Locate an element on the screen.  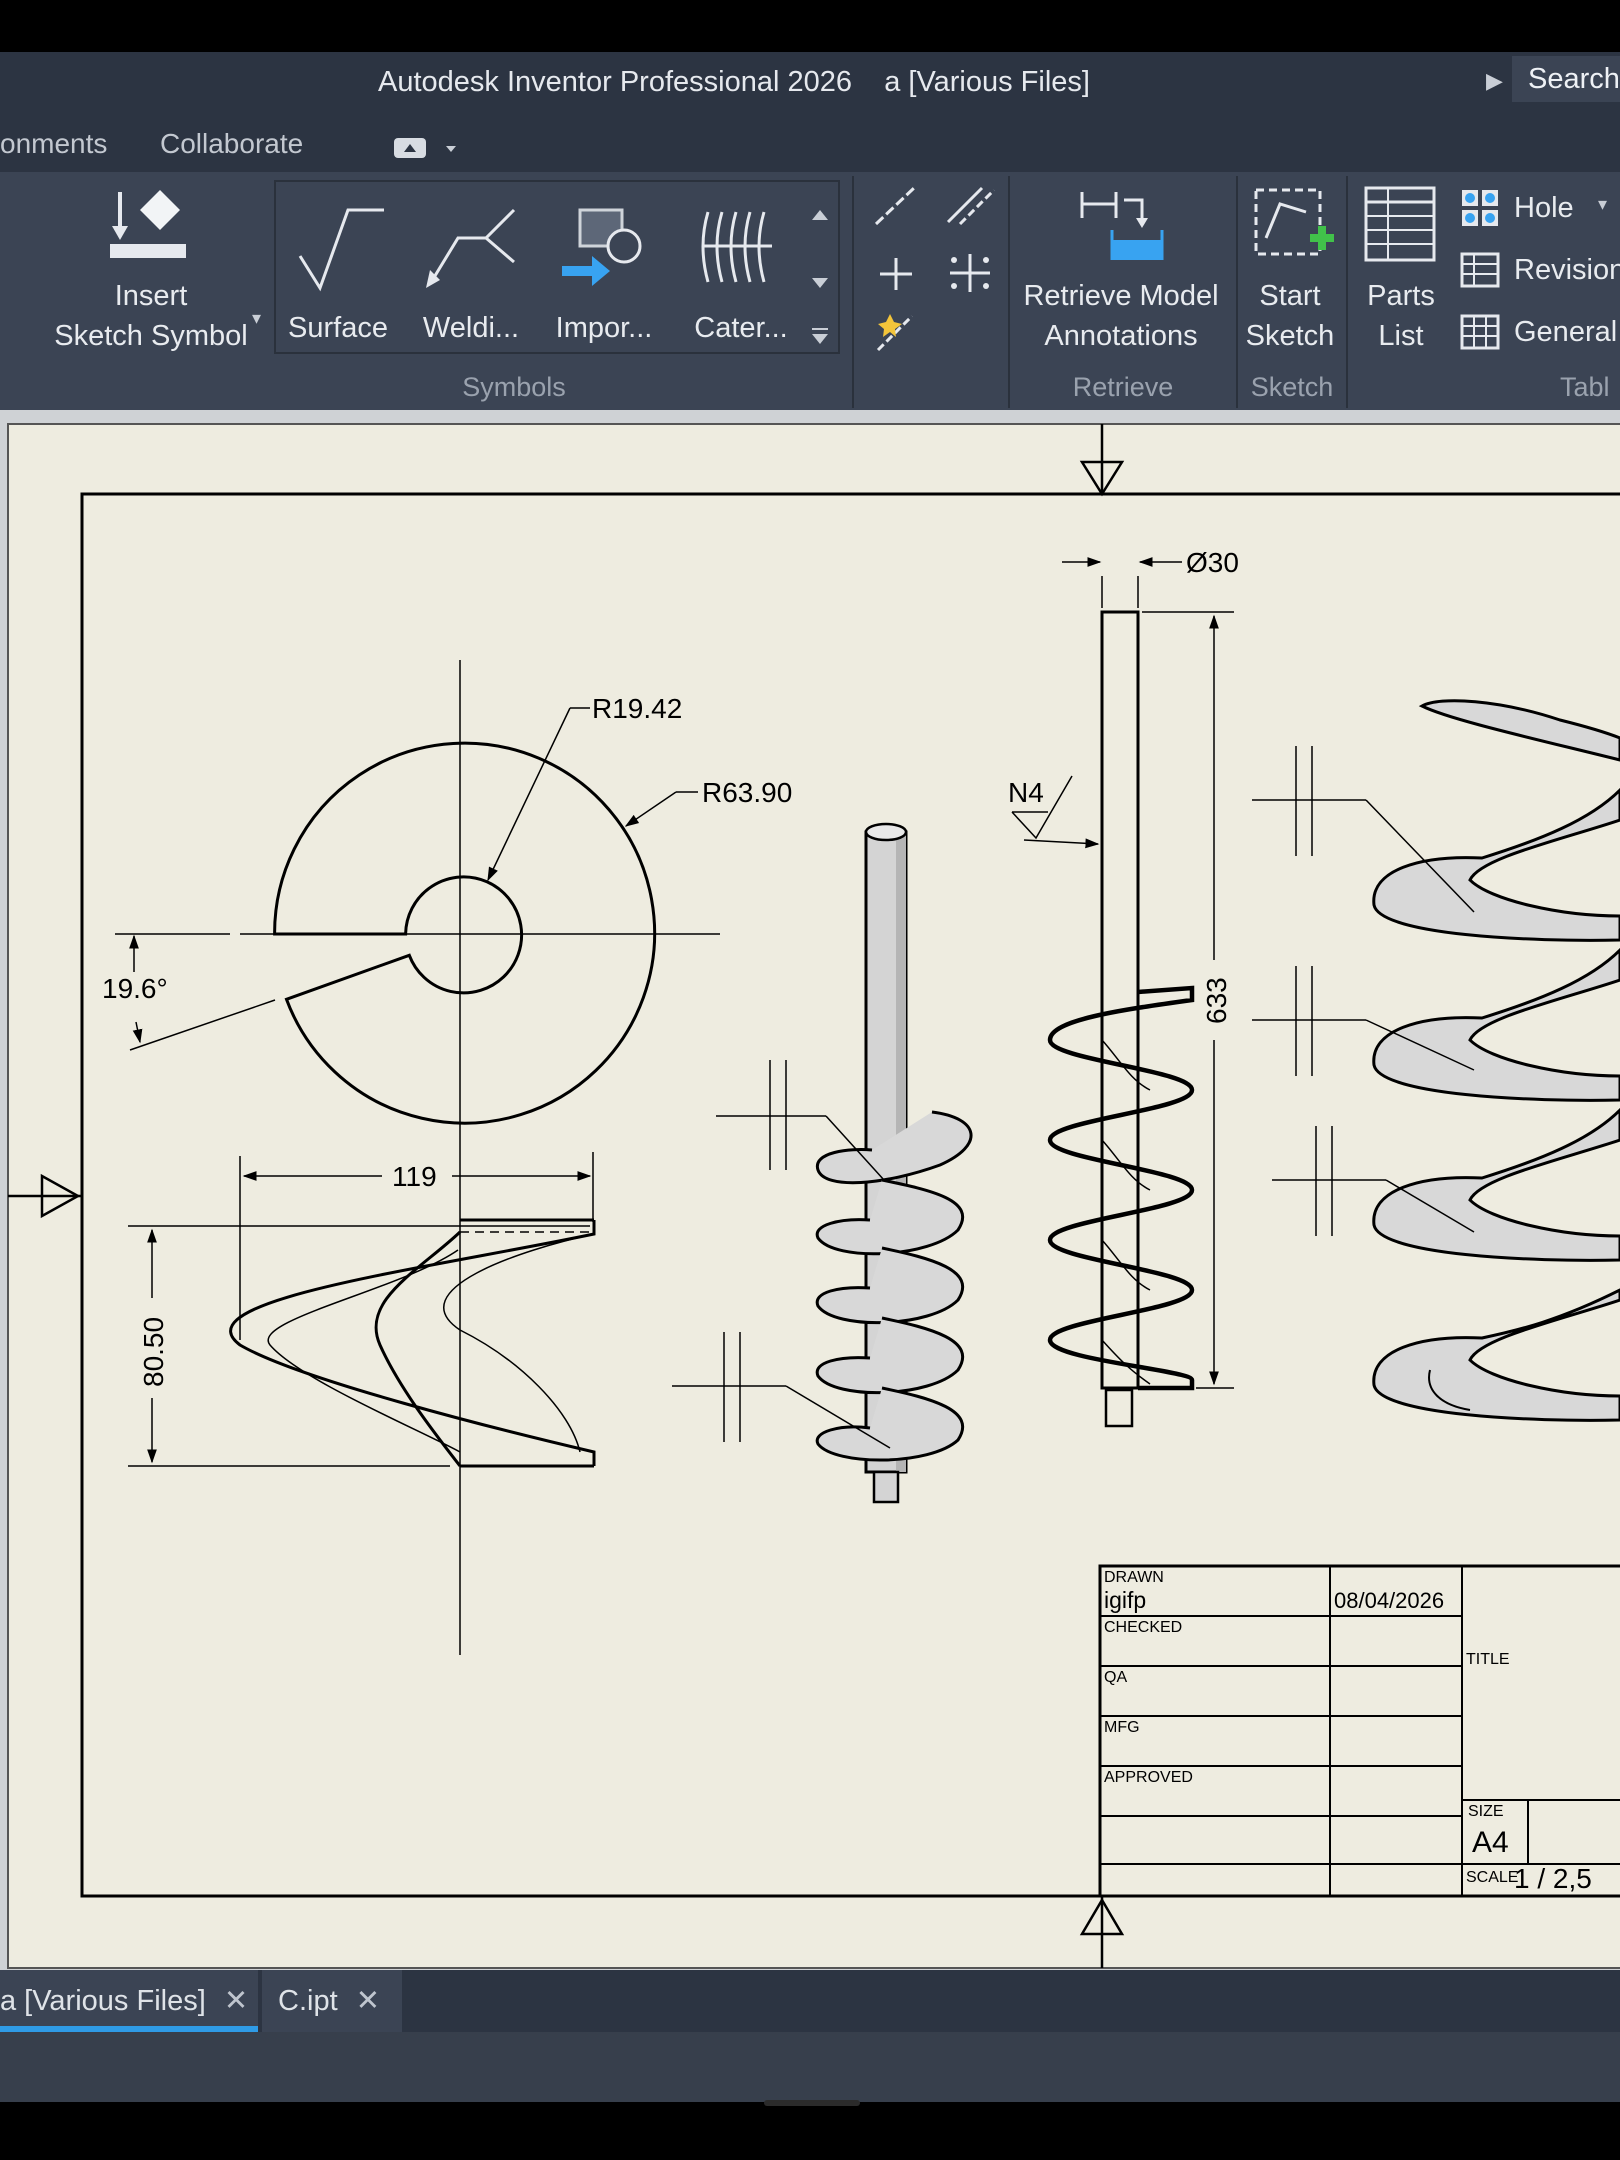
dim-r-inner-text: R19.42 is located at coordinates (637, 708).